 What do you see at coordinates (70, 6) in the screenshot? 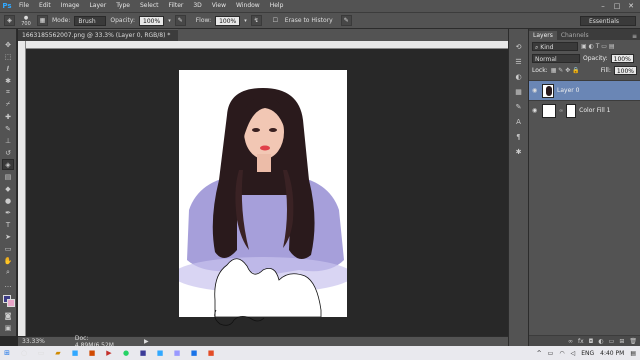
I see `menu-image: Image` at bounding box center [70, 6].